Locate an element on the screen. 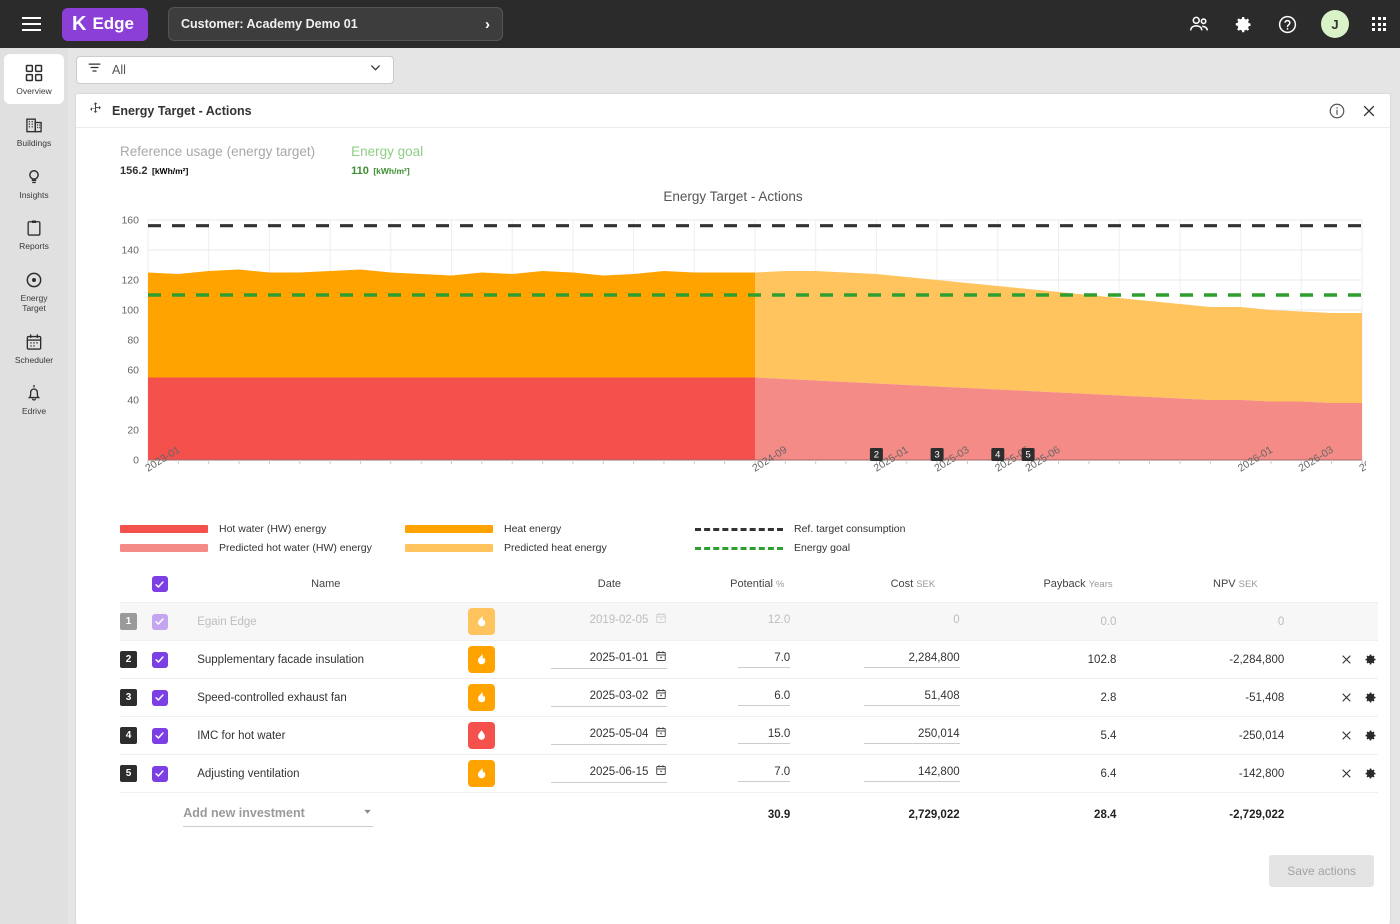 This screenshot has height=924, width=1400. sidebar-item-energy-target: Energy Target is located at coordinates (34, 291).